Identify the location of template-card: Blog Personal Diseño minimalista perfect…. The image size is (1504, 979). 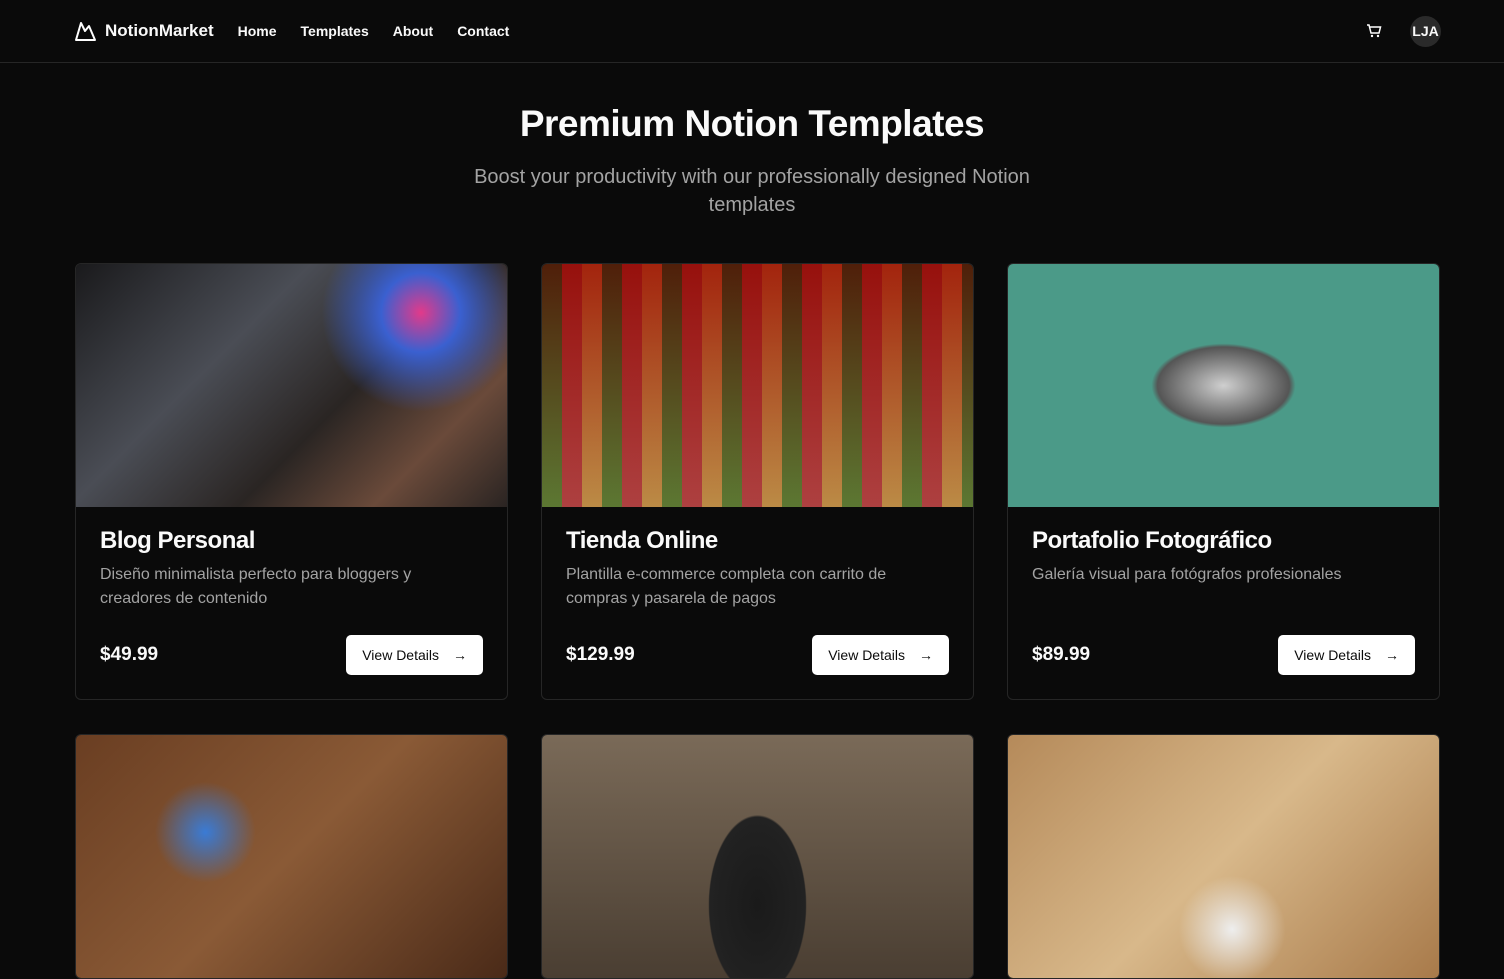
(291, 481).